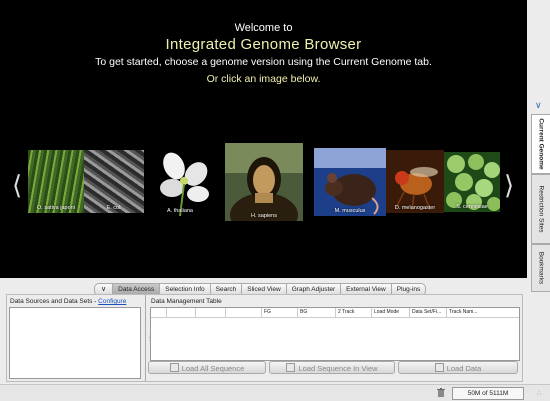  What do you see at coordinates (338, 368) in the screenshot?
I see `button-label: Load Sequence In View` at bounding box center [338, 368].